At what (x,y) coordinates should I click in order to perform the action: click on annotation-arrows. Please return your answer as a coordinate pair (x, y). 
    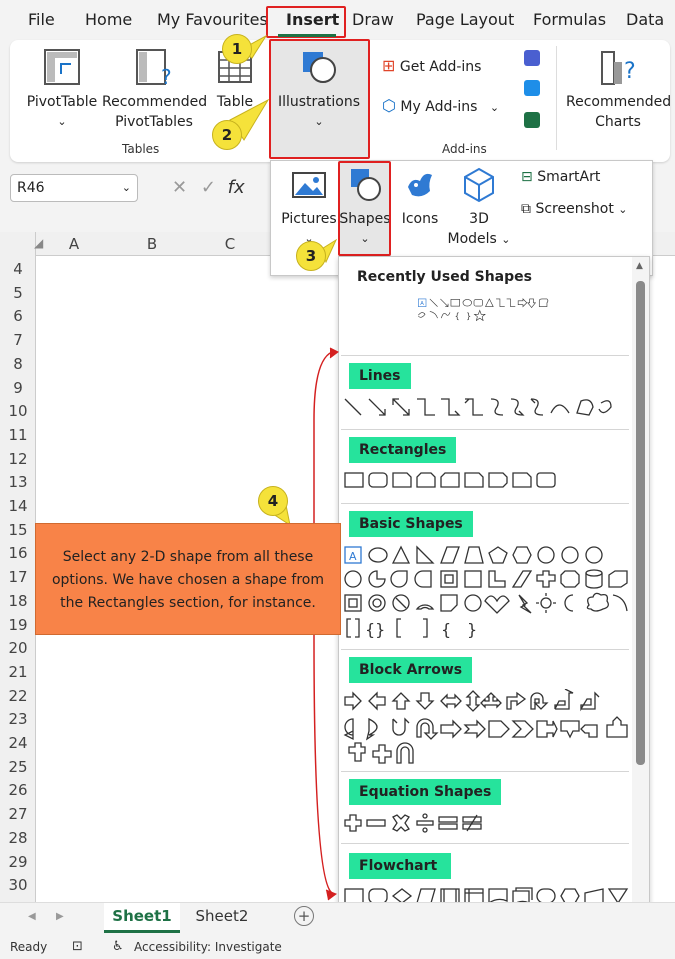
    Looking at the image, I should click on (284, 467).